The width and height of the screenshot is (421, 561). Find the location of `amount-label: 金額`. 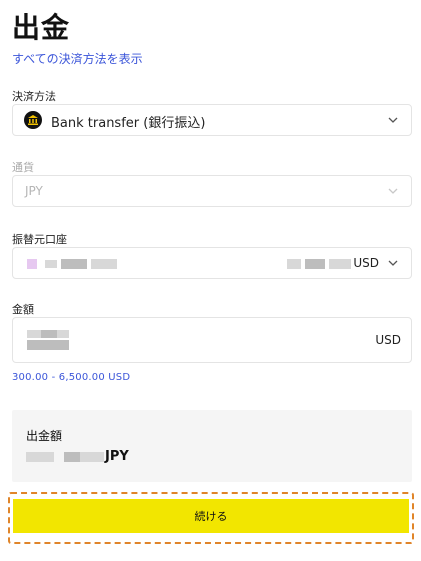

amount-label: 金額 is located at coordinates (23, 309).